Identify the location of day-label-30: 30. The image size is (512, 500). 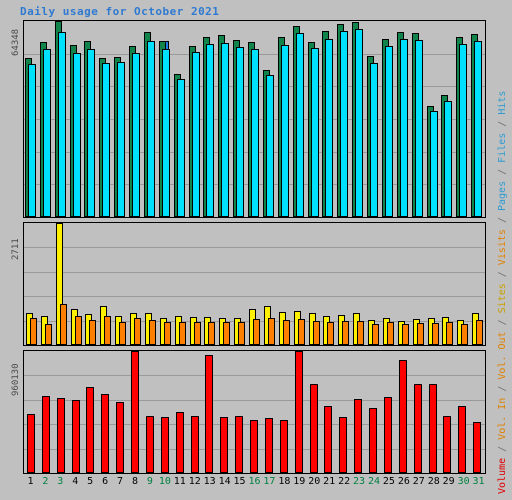
(463, 481).